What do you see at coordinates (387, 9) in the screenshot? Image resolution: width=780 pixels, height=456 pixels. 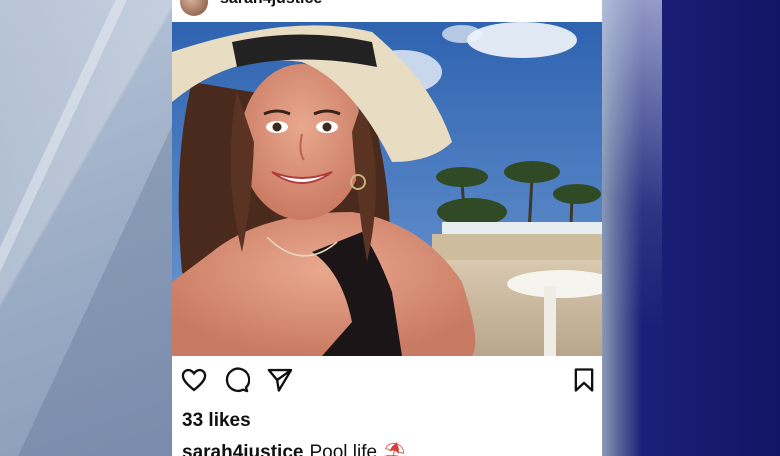 I see `post-header: sarah4justice` at bounding box center [387, 9].